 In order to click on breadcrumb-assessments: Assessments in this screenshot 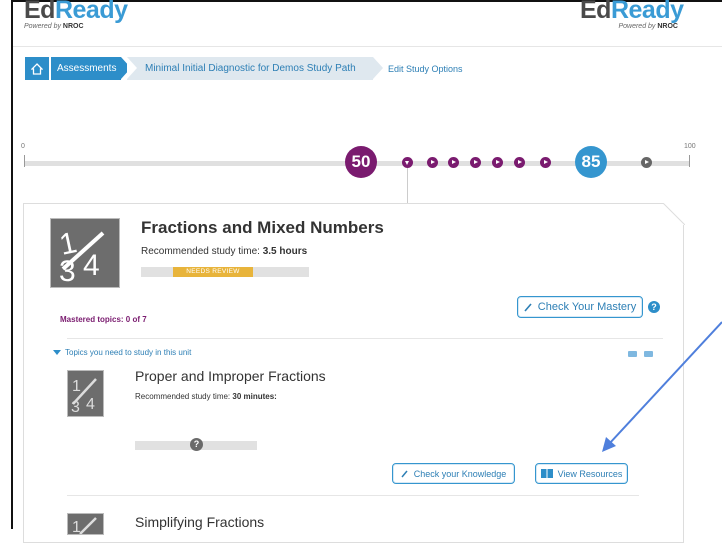, I will do `click(91, 68)`.